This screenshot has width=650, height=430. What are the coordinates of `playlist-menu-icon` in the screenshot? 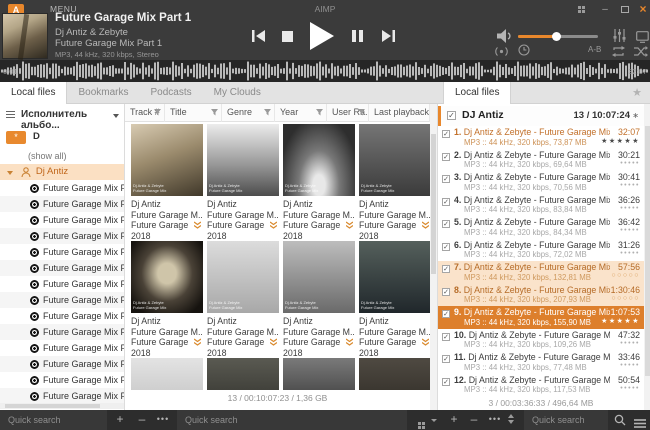 It's located at (640, 422).